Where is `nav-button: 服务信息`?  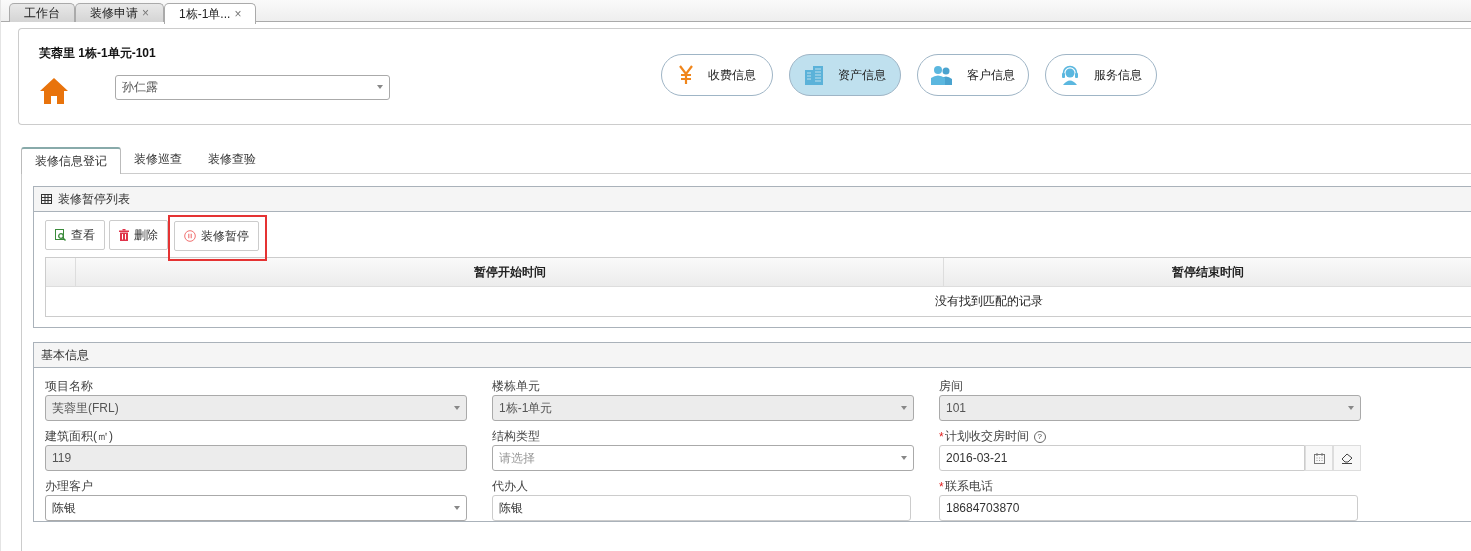 nav-button: 服务信息 is located at coordinates (1101, 75).